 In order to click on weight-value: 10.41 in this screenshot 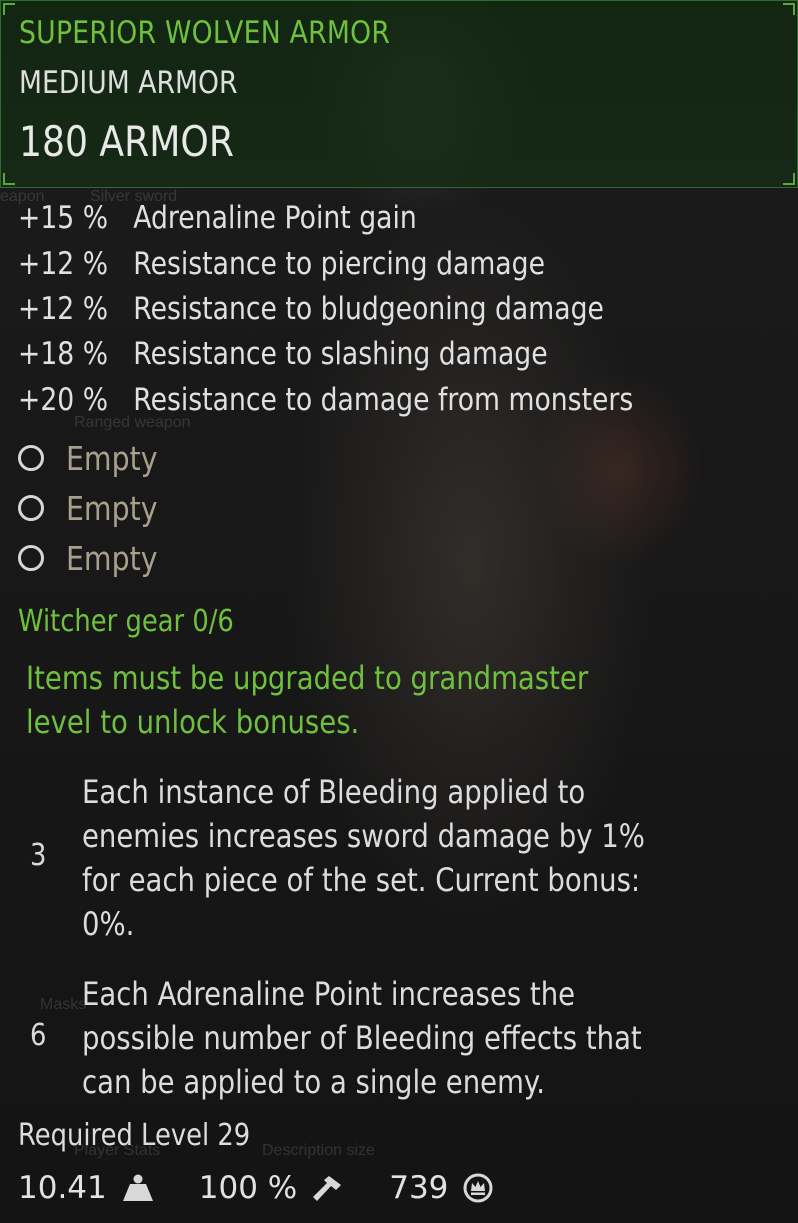, I will do `click(62, 1188)`.